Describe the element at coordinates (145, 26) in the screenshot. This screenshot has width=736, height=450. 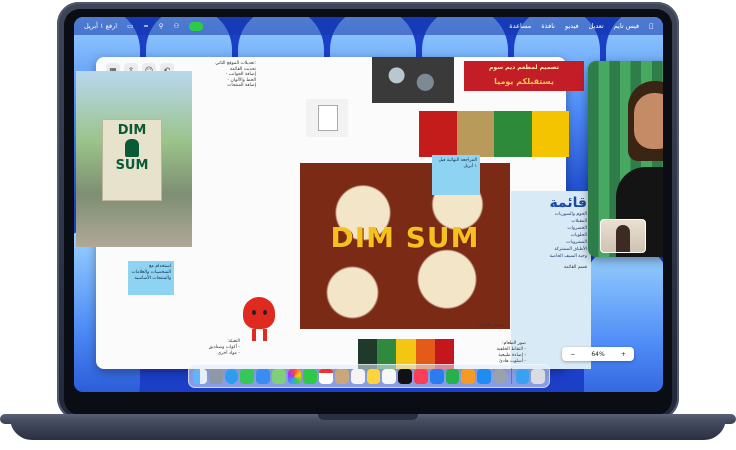
I see `wifi-icon: ≈` at that location.